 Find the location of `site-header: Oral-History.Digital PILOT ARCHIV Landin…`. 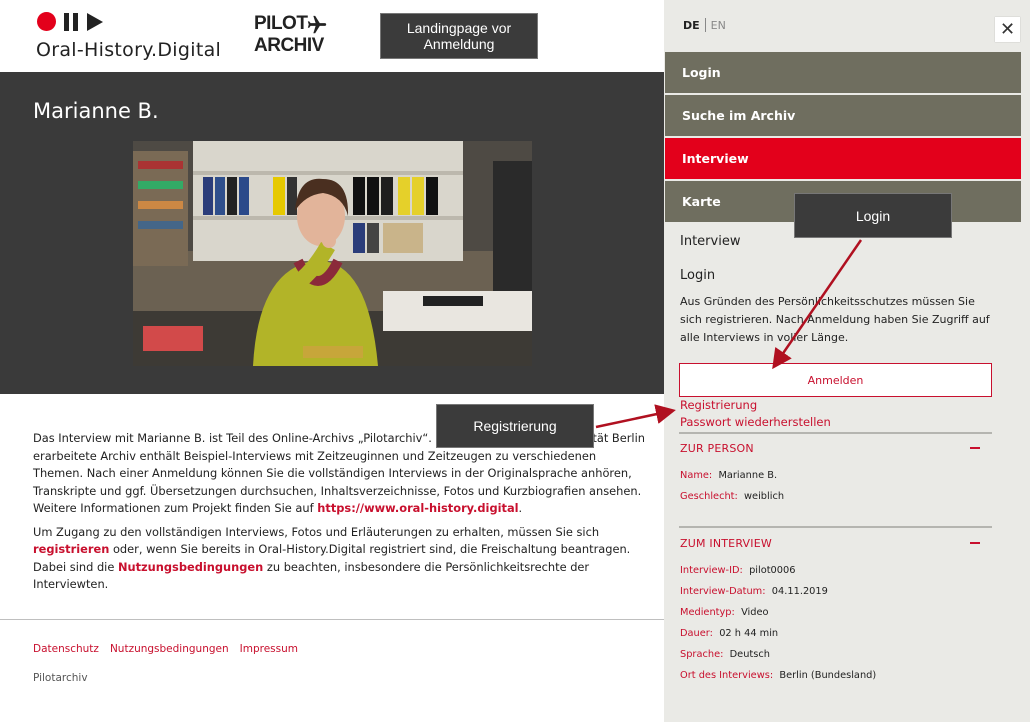

site-header: Oral-History.Digital PILOT ARCHIV Landin… is located at coordinates (332, 36).